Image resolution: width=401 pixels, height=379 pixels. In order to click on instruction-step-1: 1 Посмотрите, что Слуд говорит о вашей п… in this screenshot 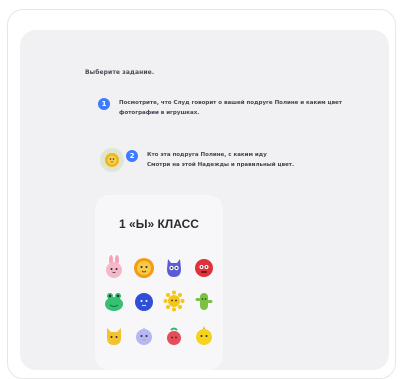, I will do `click(220, 108)`.